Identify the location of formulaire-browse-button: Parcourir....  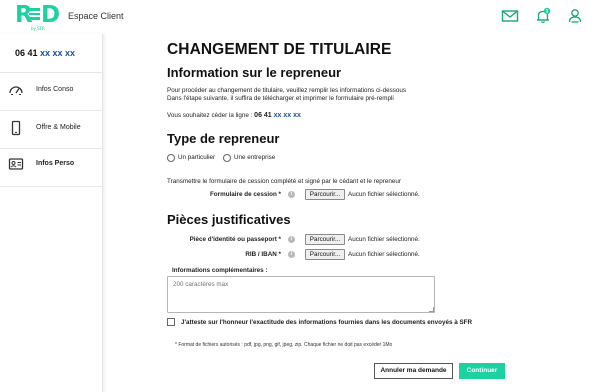
(325, 194).